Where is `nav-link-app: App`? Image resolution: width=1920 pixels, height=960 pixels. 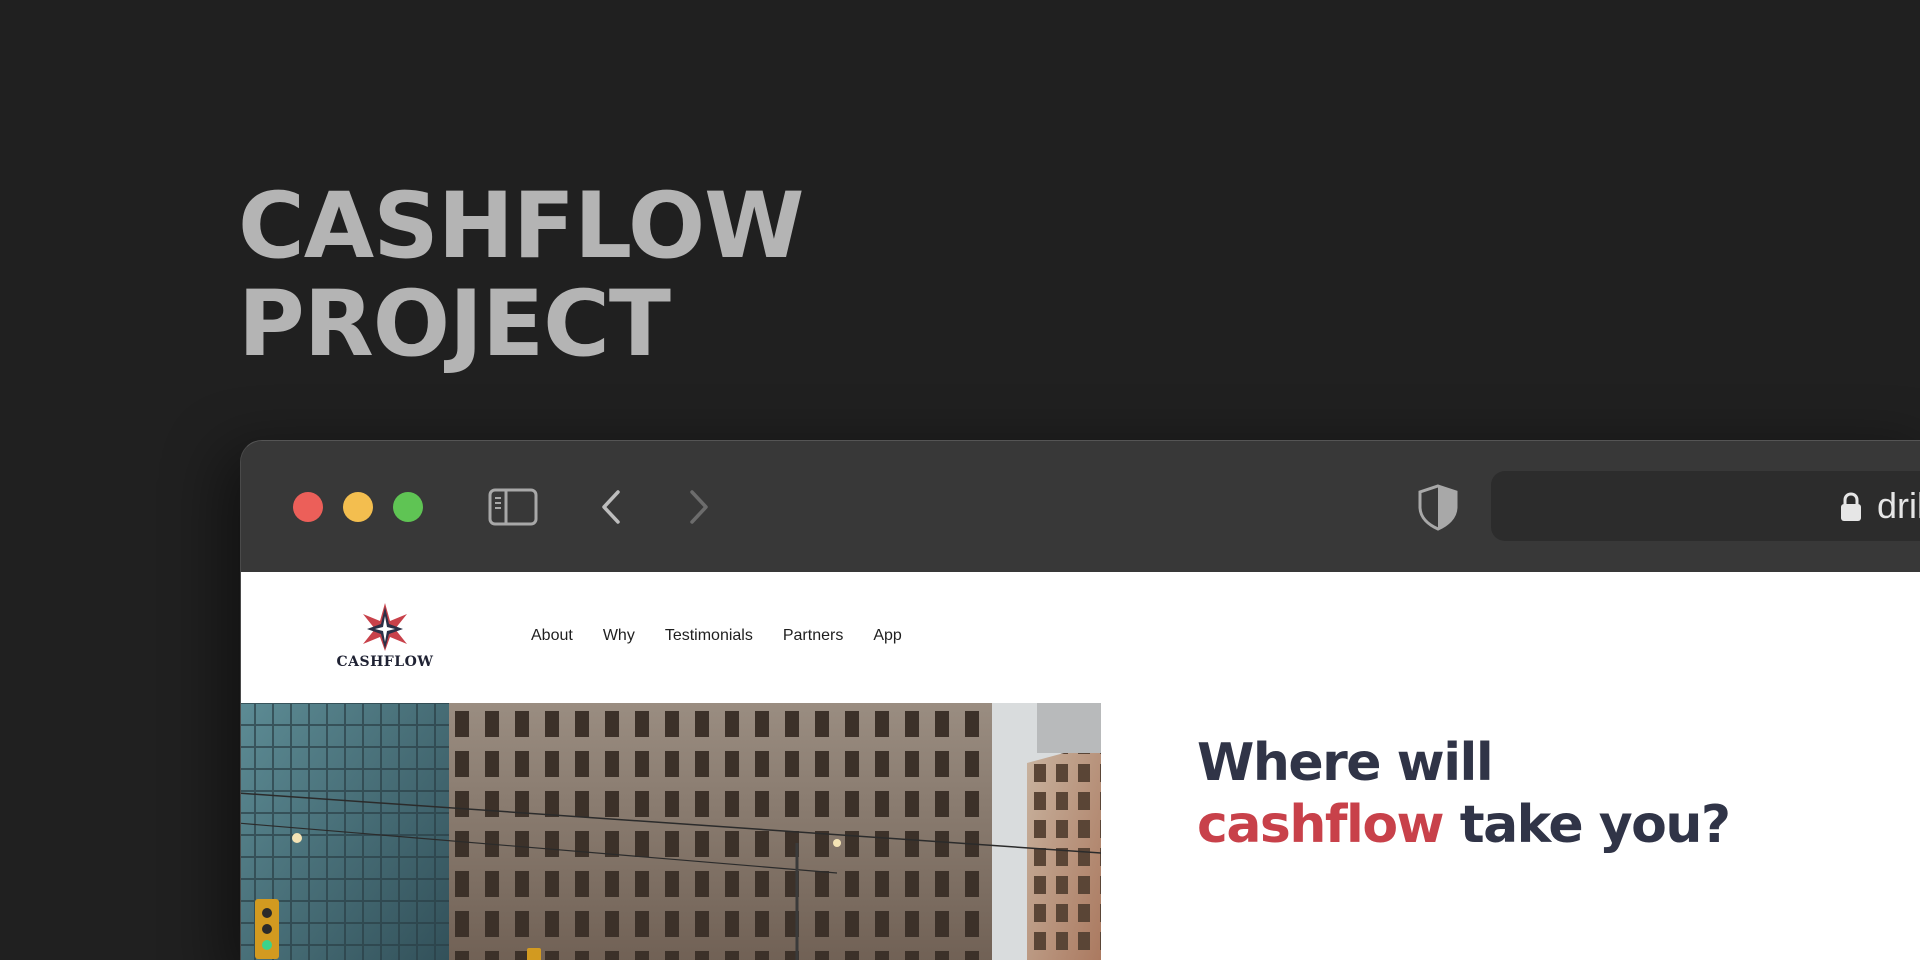 nav-link-app: App is located at coordinates (887, 636).